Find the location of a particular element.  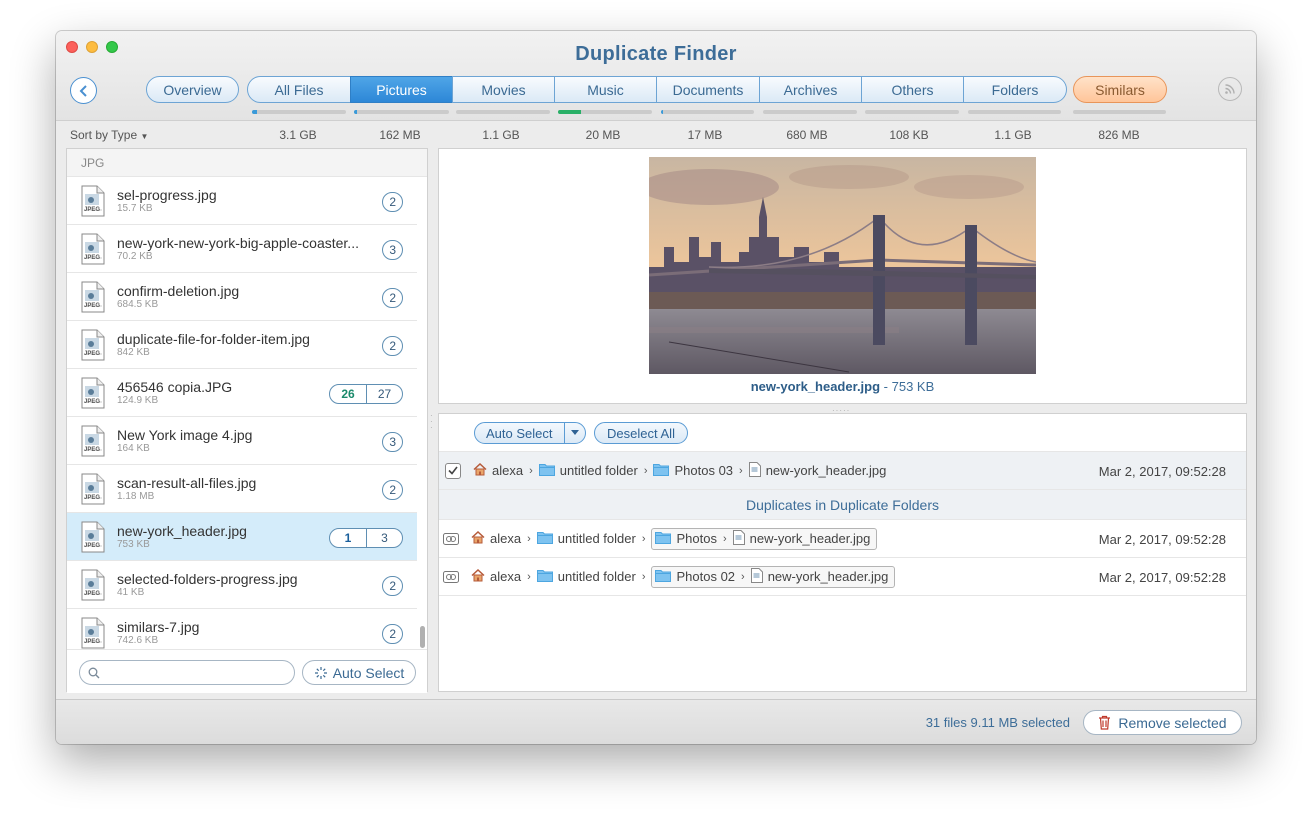

tab-overview: Overview is located at coordinates (192, 89).